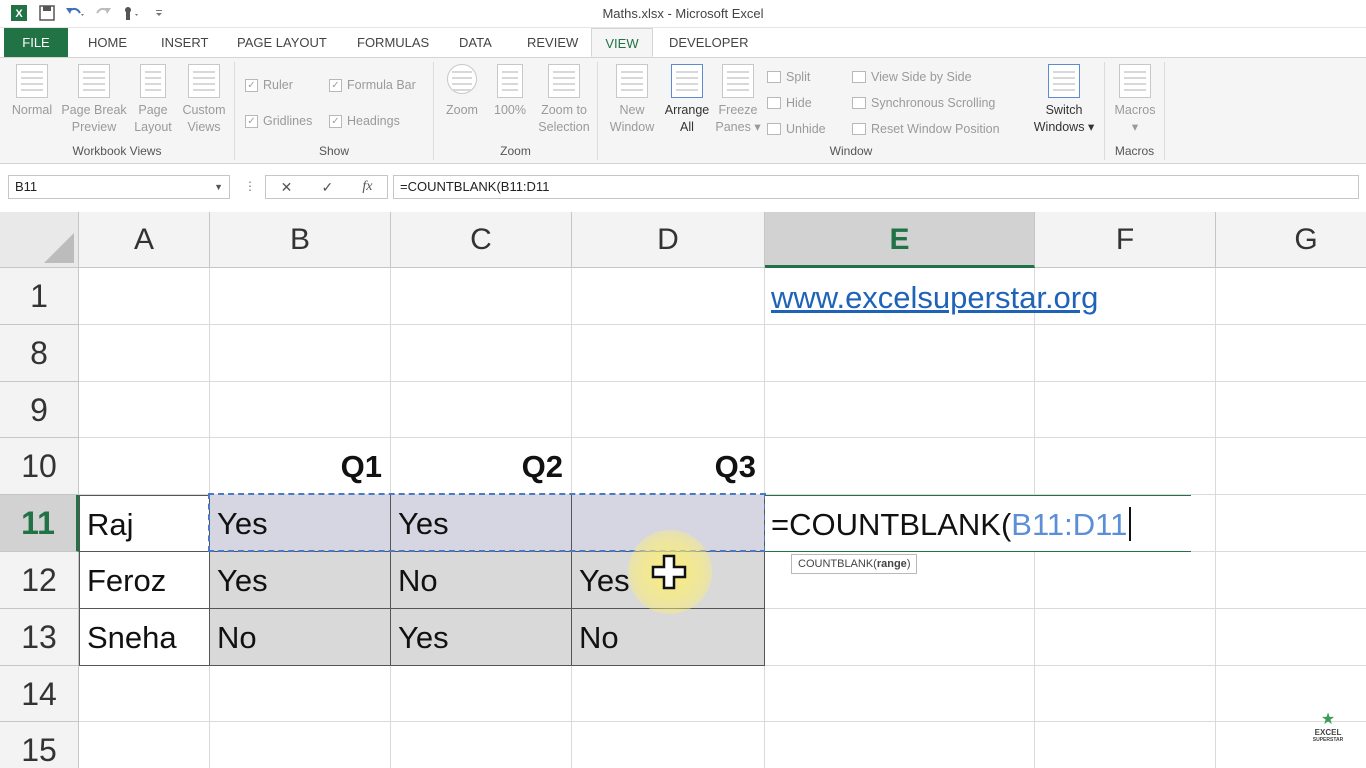  I want to click on chevron-down-icon: ▼, so click(218, 187).